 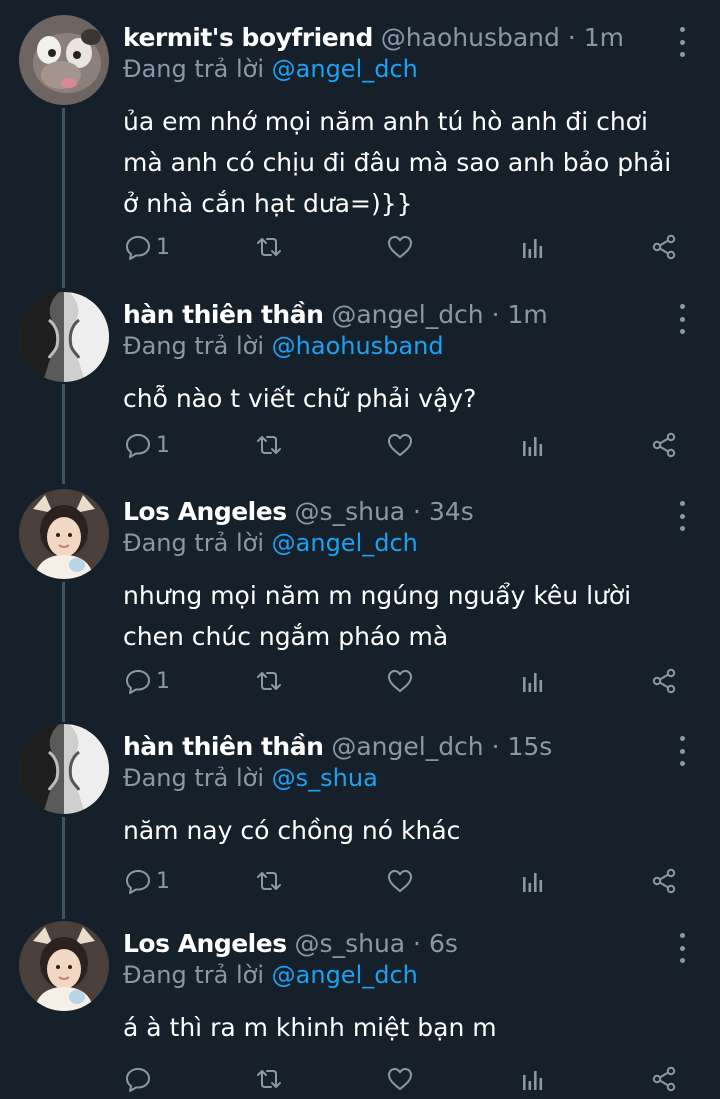 What do you see at coordinates (290, 943) in the screenshot?
I see `tweet-header: Los Angeles @s_shua · 6s` at bounding box center [290, 943].